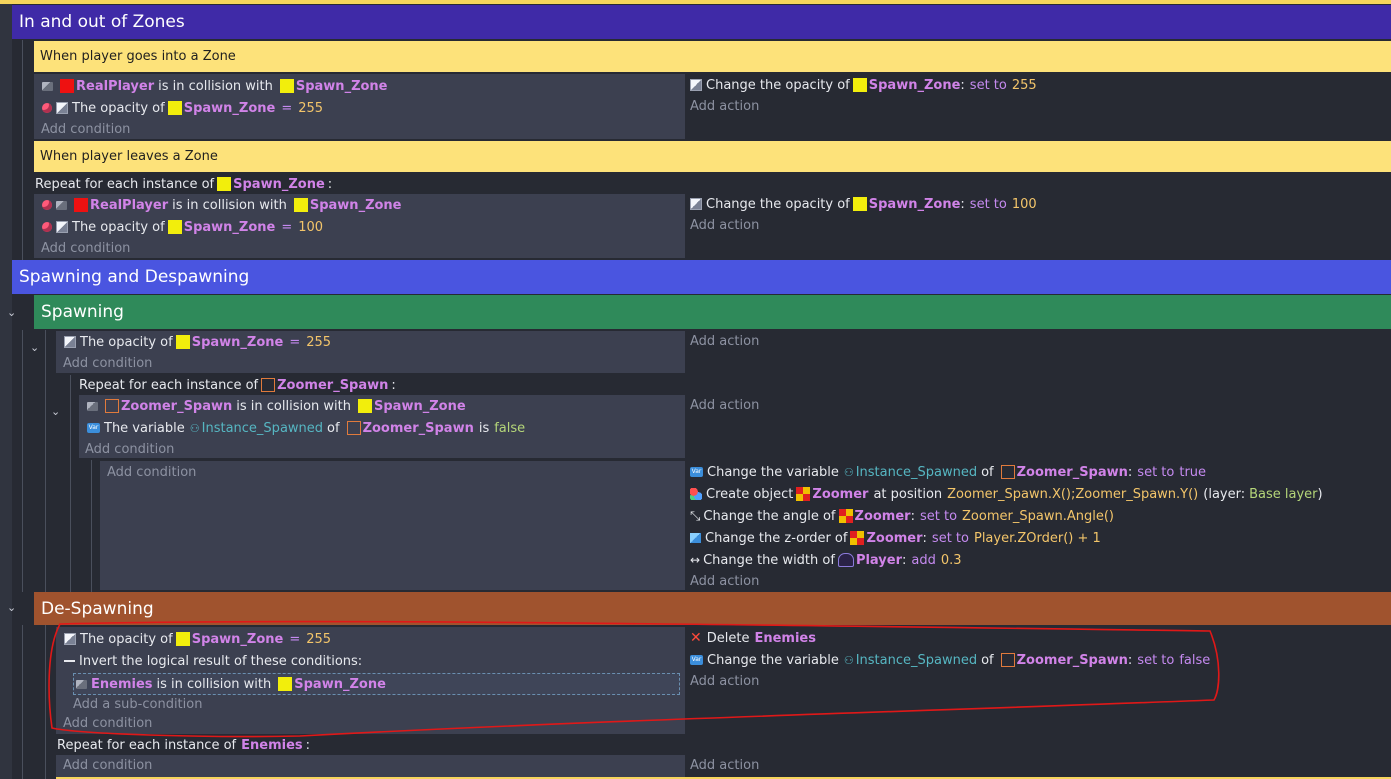  Describe the element at coordinates (712, 156) in the screenshot. I see `comment-leaves-zone: When player leaves a Zone` at that location.